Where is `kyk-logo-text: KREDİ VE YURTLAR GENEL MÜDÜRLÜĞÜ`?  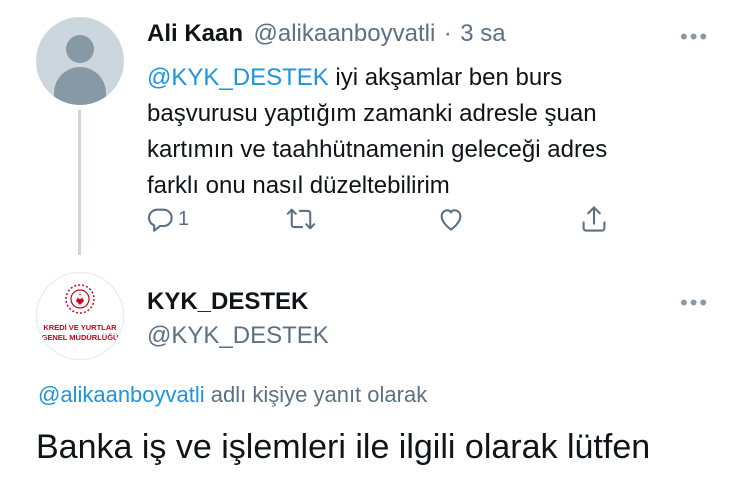
kyk-logo-text: KREDİ VE YURTLAR GENEL MÜDÜRLÜĞÜ is located at coordinates (80, 333).